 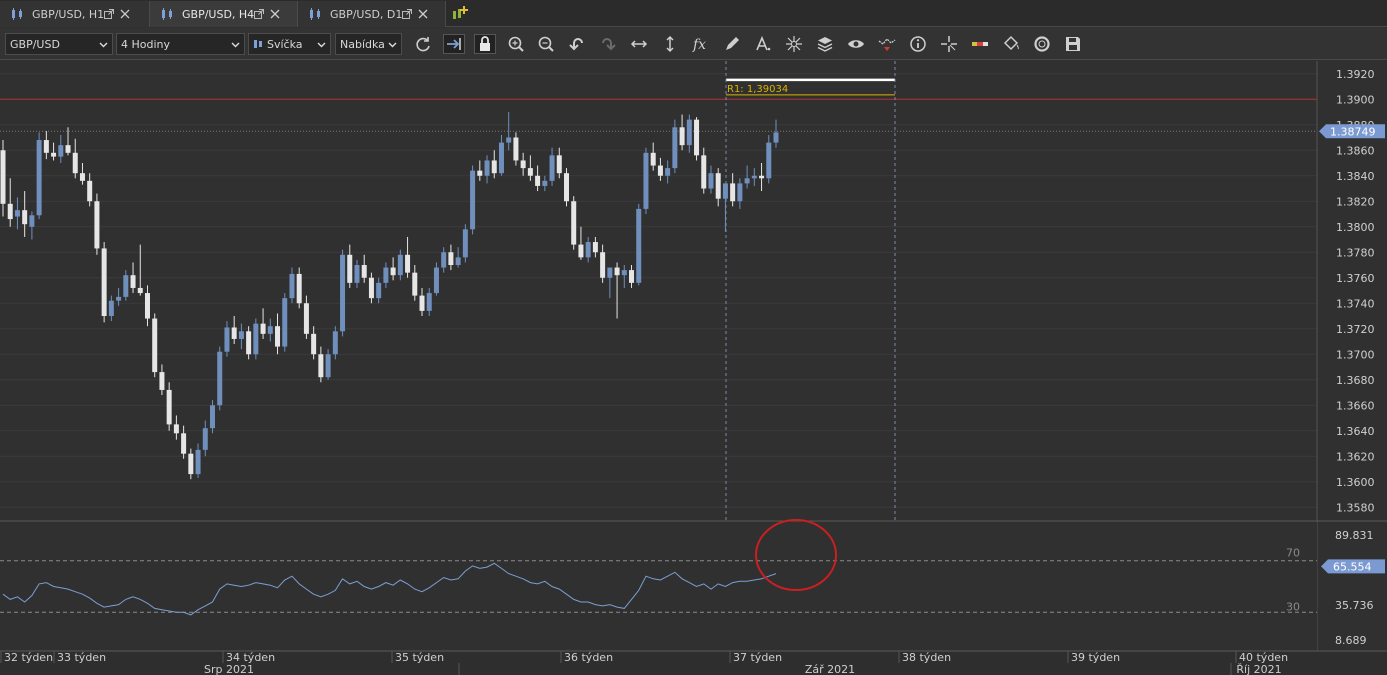 What do you see at coordinates (1355, 405) in the screenshot?
I see `price-tick-label: 1.3660` at bounding box center [1355, 405].